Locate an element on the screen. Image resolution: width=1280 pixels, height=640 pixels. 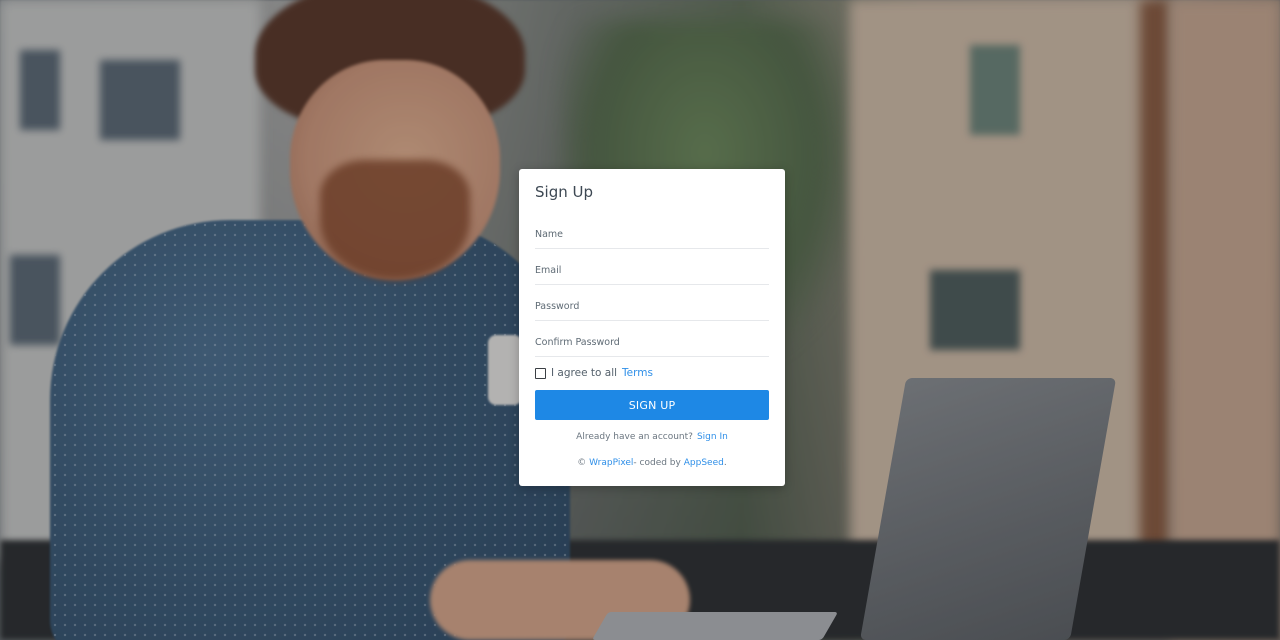
name-input is located at coordinates (652, 238).